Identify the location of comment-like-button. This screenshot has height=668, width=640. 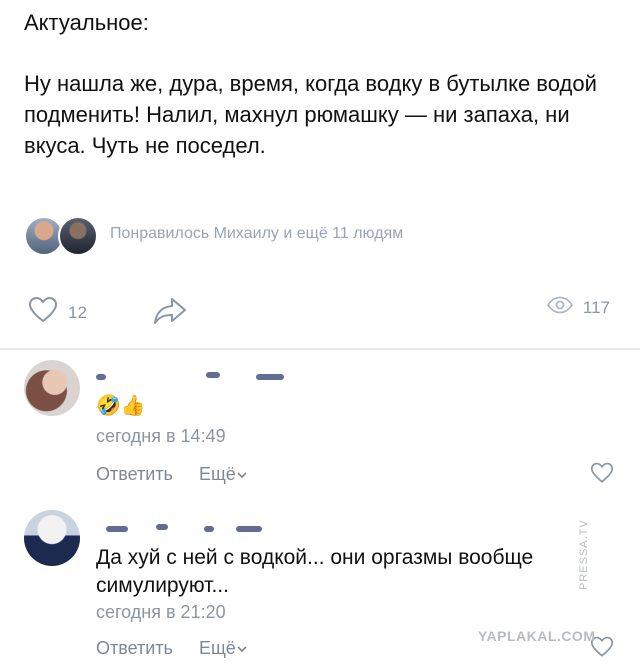
(602, 475).